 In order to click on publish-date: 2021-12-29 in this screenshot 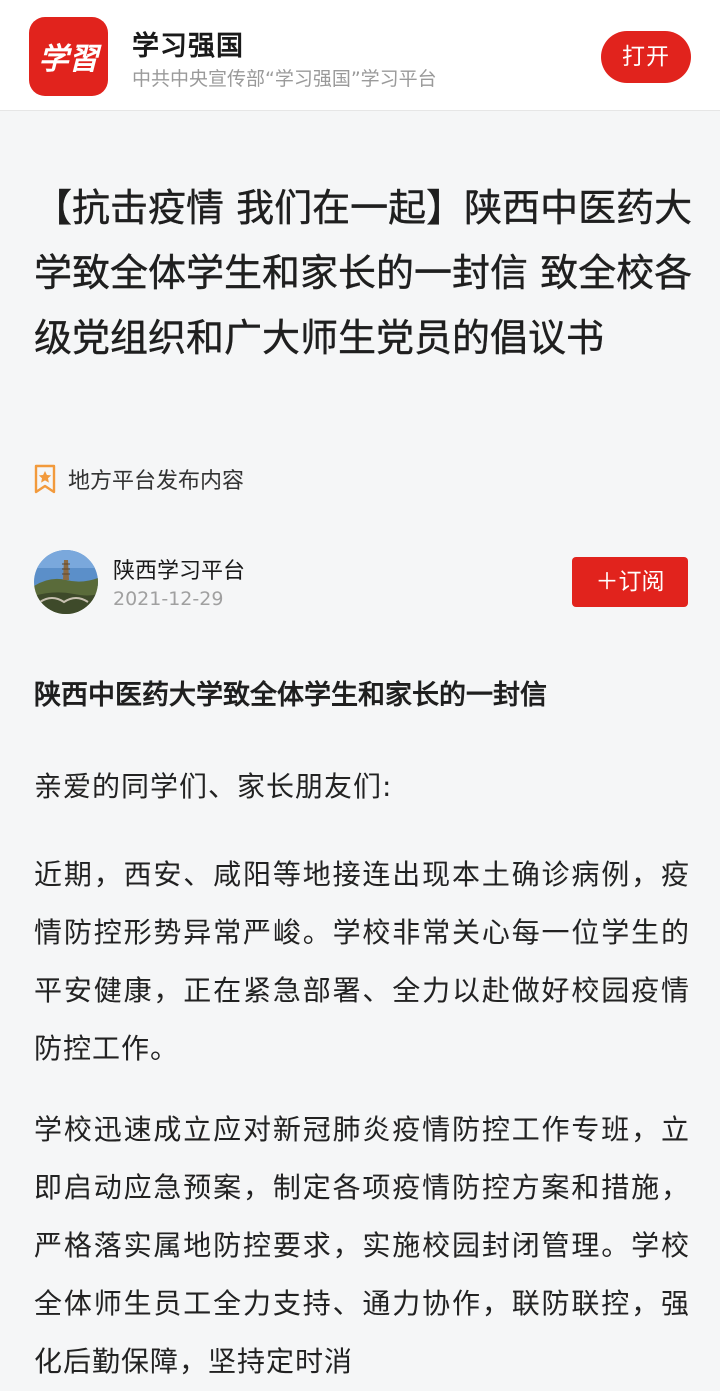, I will do `click(168, 599)`.